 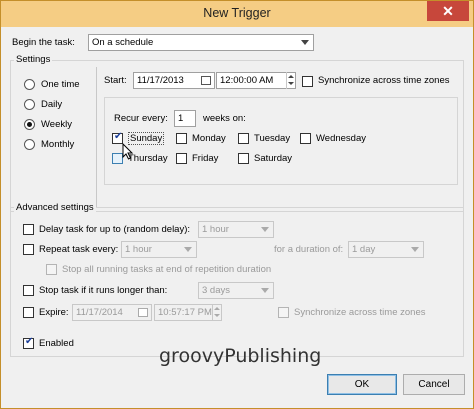 What do you see at coordinates (272, 138) in the screenshot?
I see `day-label-tuesday: Tuesday` at bounding box center [272, 138].